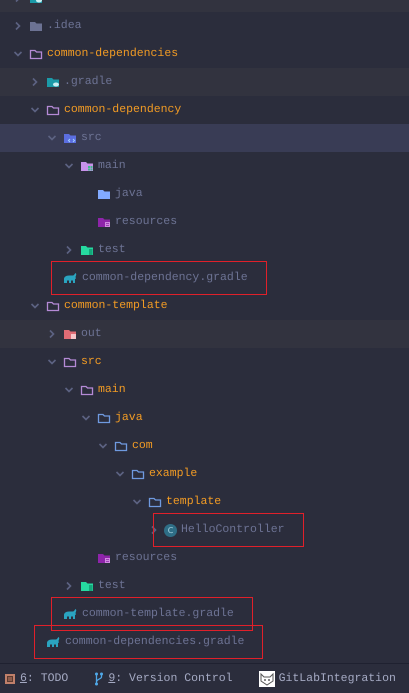  I want to click on excluded-row: .gradle, so click(204, 82).